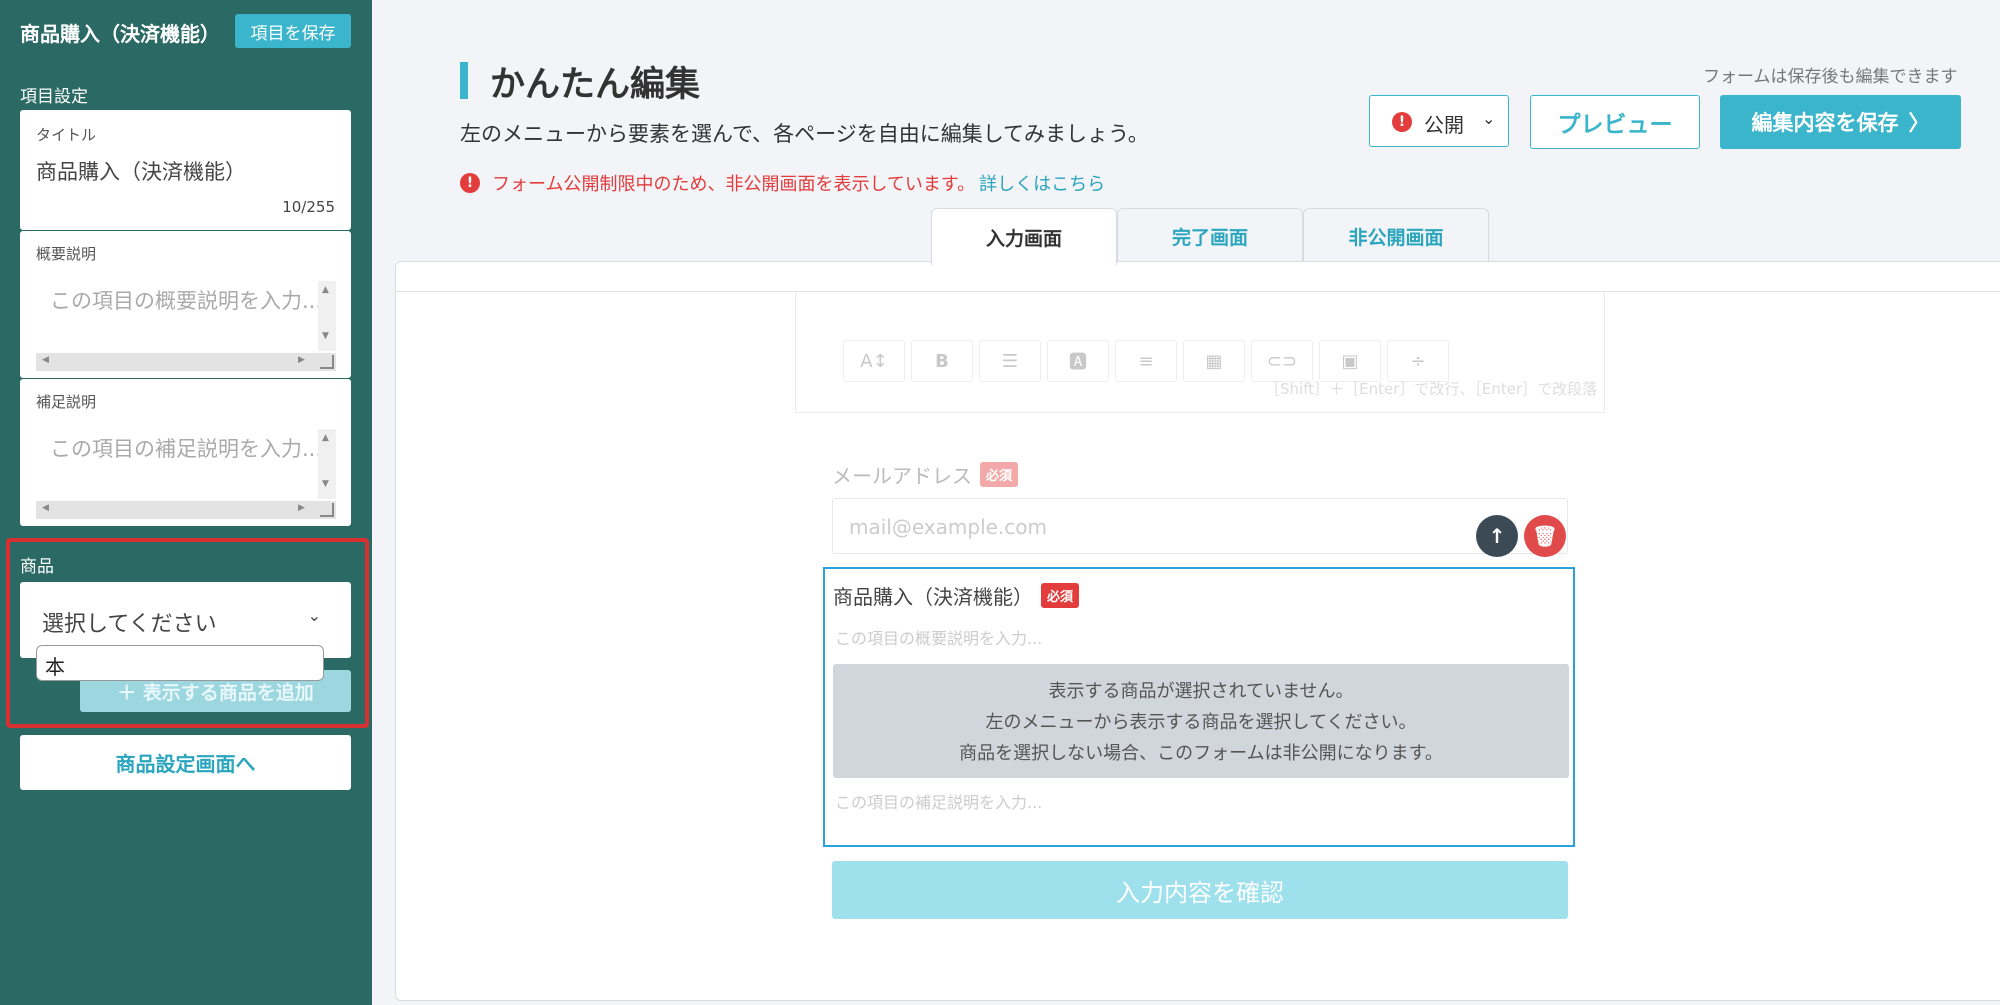 This screenshot has width=2000, height=1005. I want to click on product-label: 商品, so click(37, 567).